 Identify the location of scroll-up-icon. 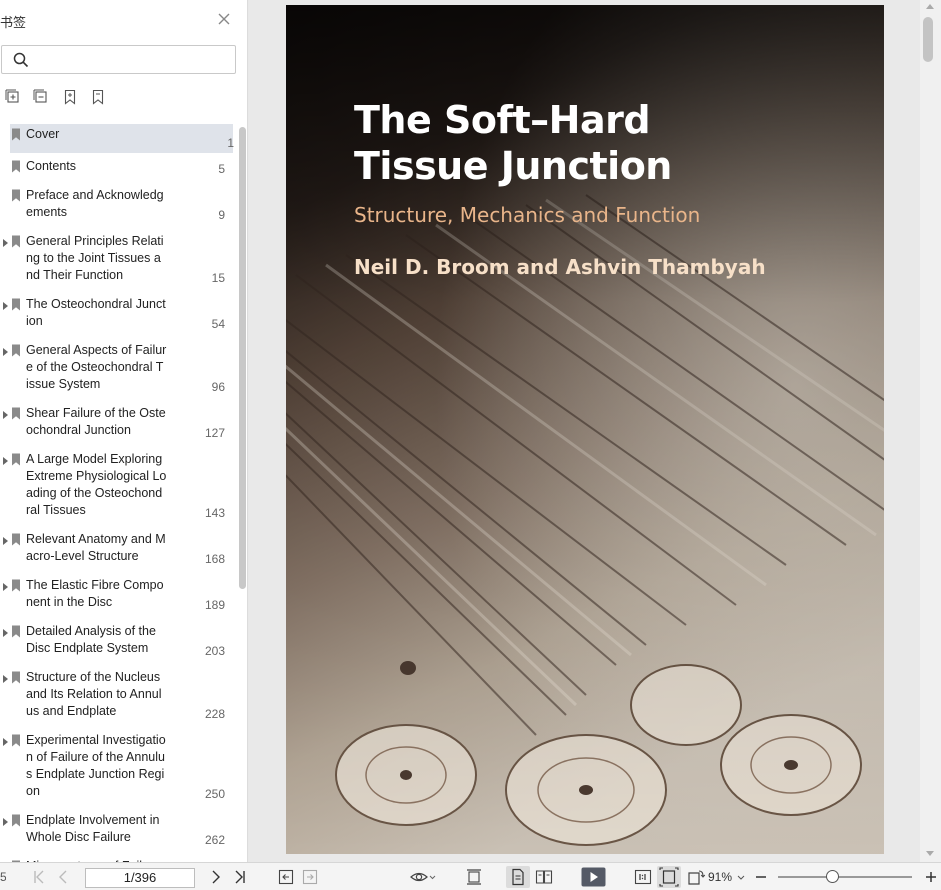
(930, 6).